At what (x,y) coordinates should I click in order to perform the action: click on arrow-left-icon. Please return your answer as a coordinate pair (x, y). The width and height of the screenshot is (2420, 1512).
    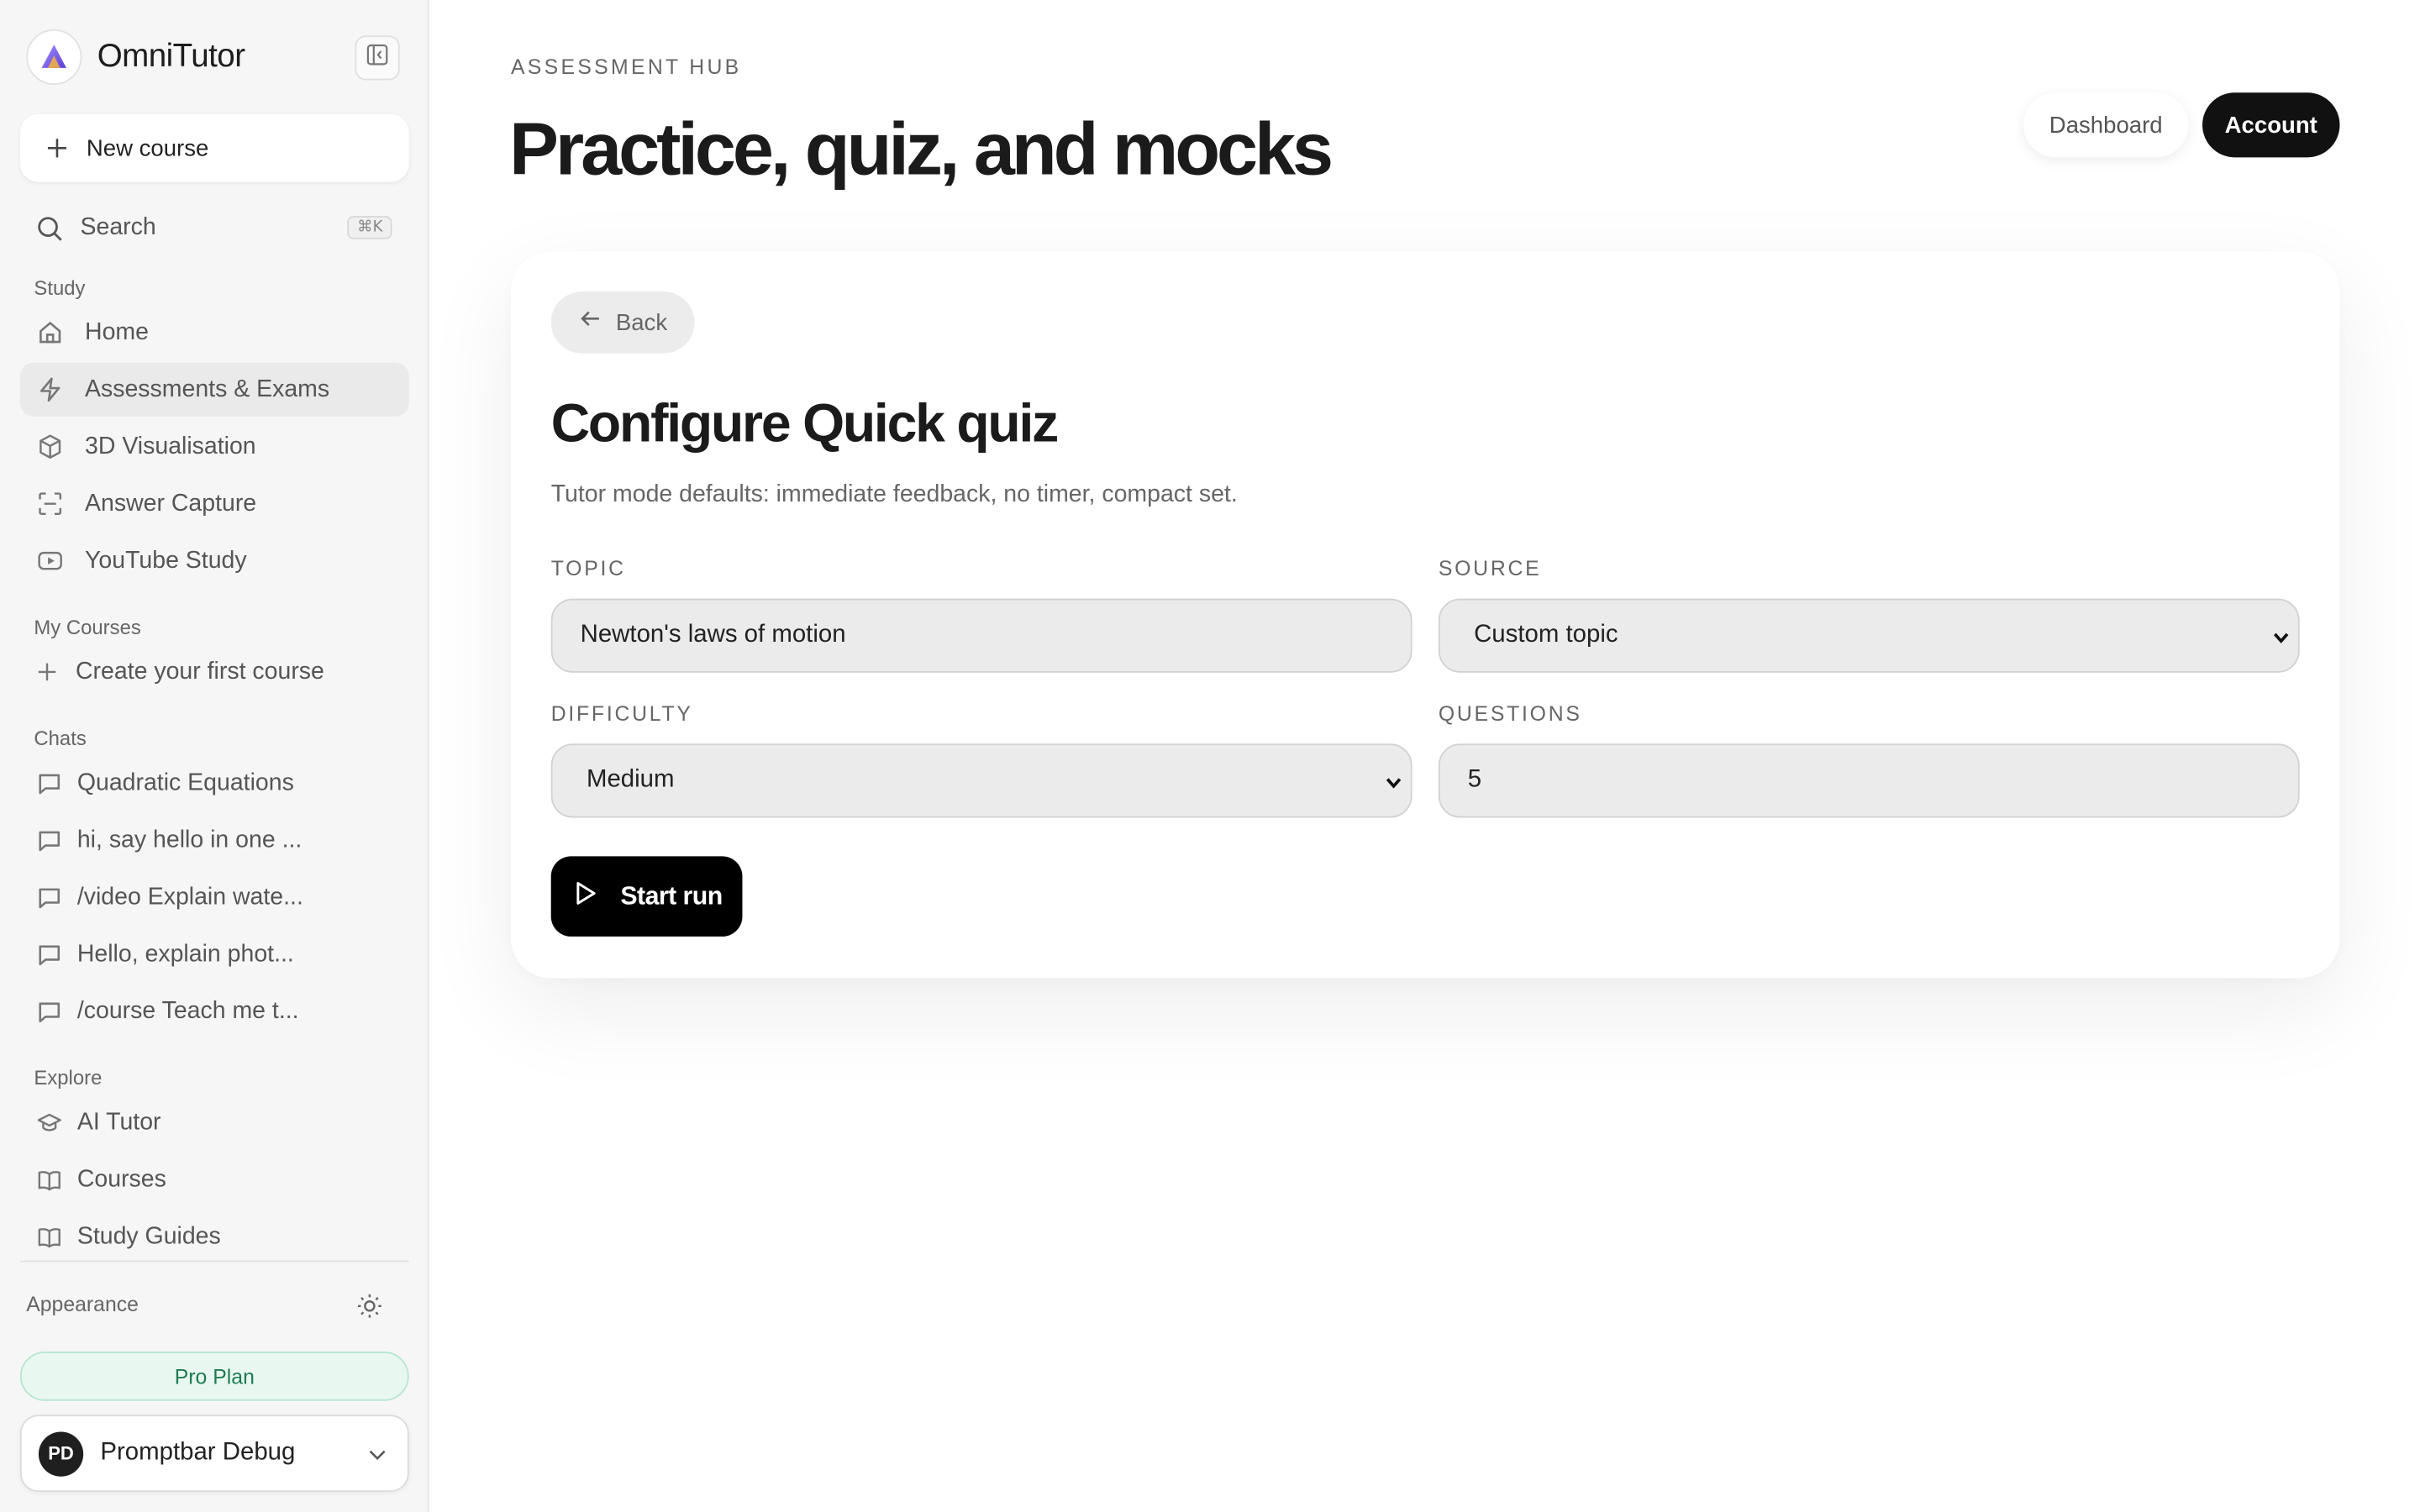
    Looking at the image, I should click on (590, 323).